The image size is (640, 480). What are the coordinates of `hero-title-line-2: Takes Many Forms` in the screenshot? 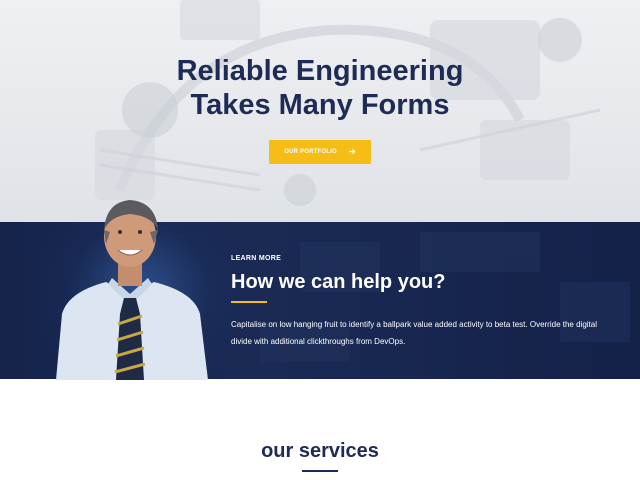 It's located at (320, 105).